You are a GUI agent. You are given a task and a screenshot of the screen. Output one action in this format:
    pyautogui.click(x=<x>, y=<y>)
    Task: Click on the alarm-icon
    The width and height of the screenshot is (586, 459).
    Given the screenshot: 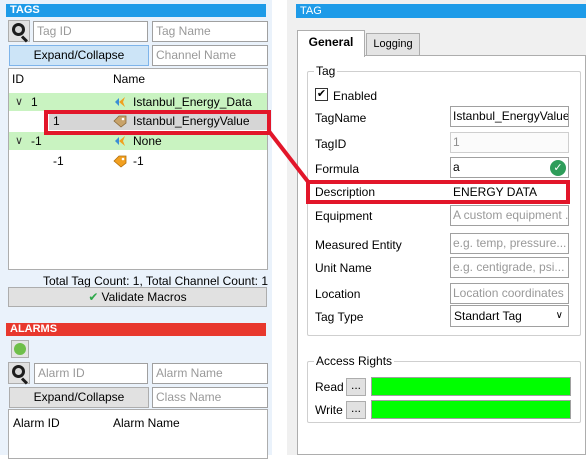 What is the action you would take?
    pyautogui.click(x=20, y=349)
    